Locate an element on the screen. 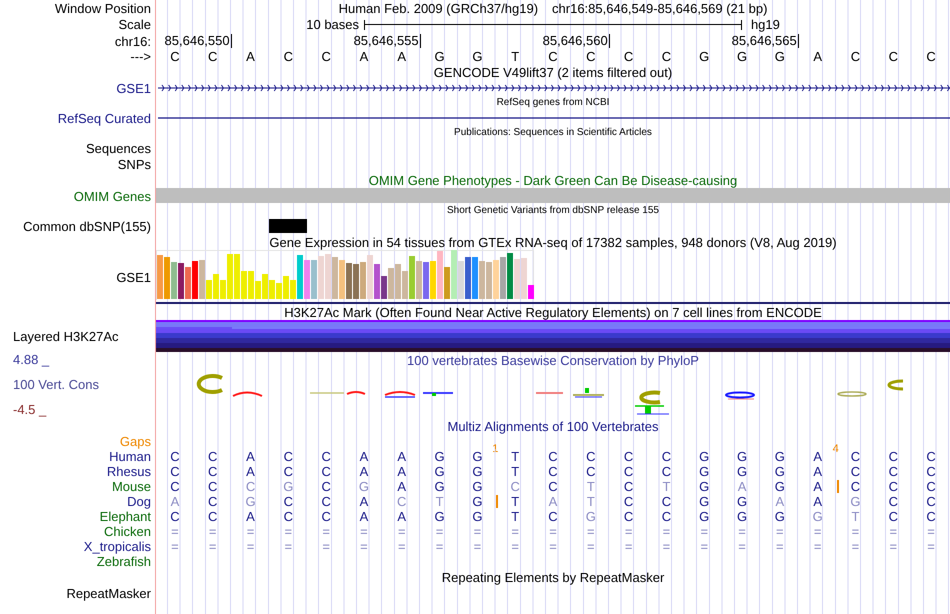 Image resolution: width=950 pixels, height=614 pixels. position-range: chr16:85,646,549-85,646,569 (21 bp) is located at coordinates (660, 8).